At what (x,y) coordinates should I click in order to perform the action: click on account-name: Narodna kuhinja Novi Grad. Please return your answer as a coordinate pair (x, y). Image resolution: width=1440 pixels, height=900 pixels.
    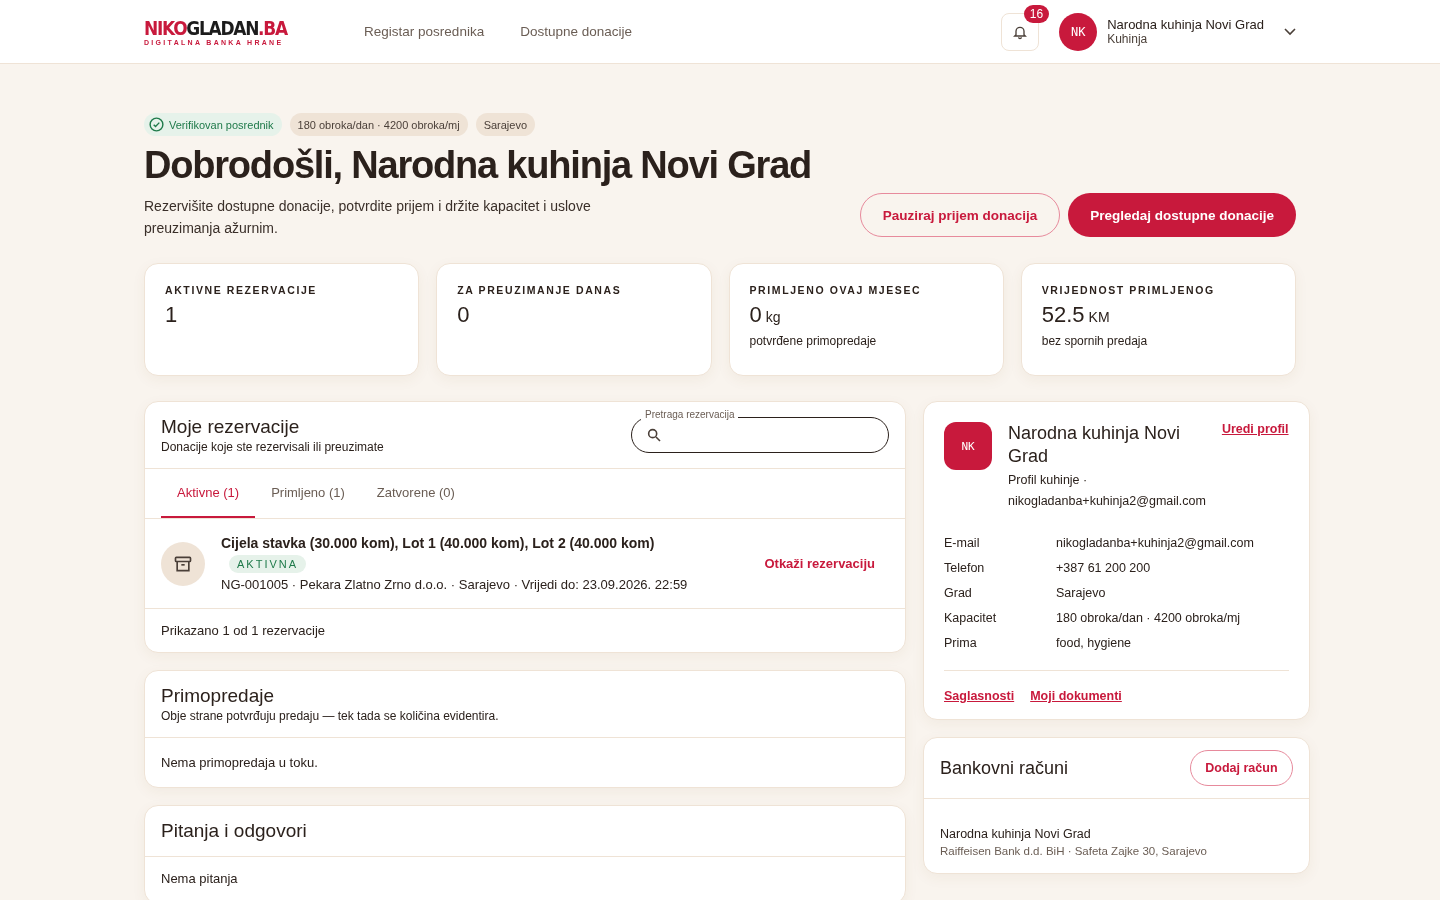
    Looking at the image, I should click on (1016, 834).